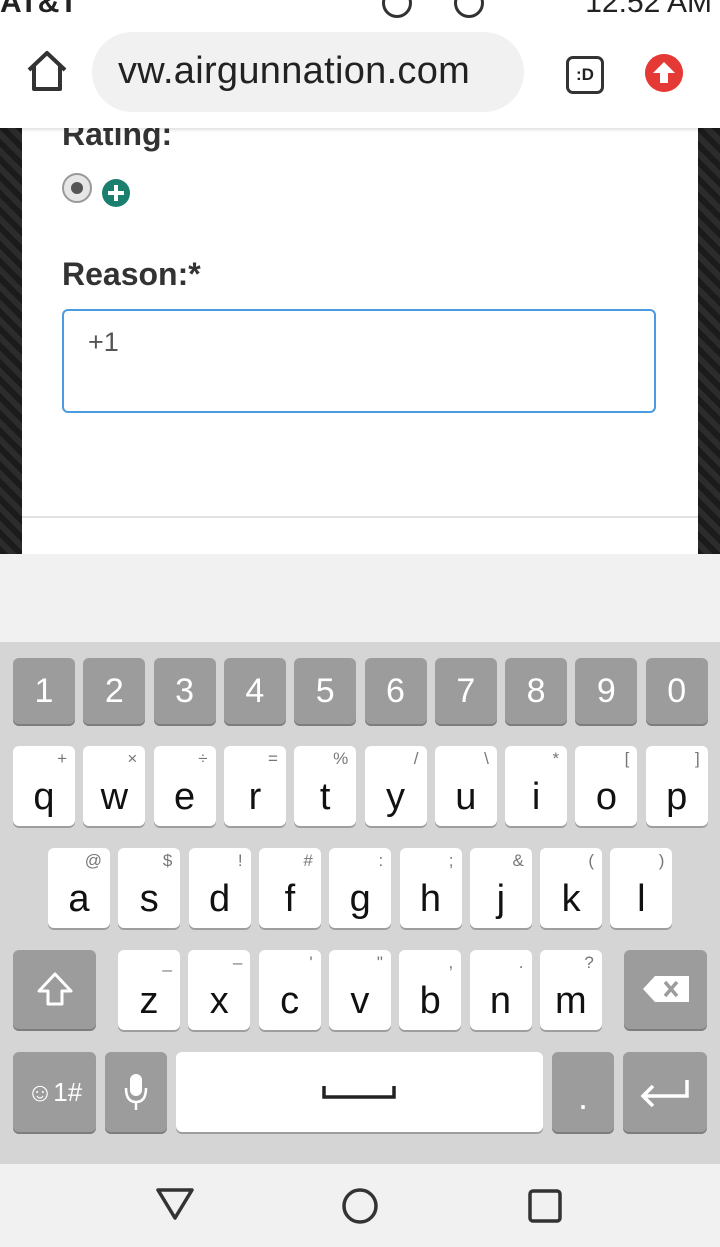  Describe the element at coordinates (648, 9) in the screenshot. I see `clock: 12:52 AM` at that location.